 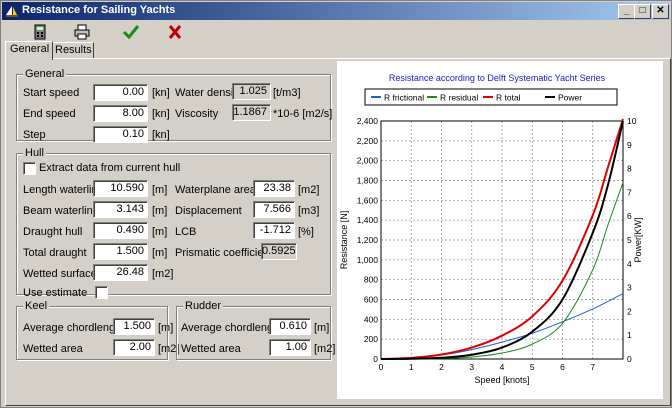 I want to click on x-tick-label: 0, so click(x=381, y=367).